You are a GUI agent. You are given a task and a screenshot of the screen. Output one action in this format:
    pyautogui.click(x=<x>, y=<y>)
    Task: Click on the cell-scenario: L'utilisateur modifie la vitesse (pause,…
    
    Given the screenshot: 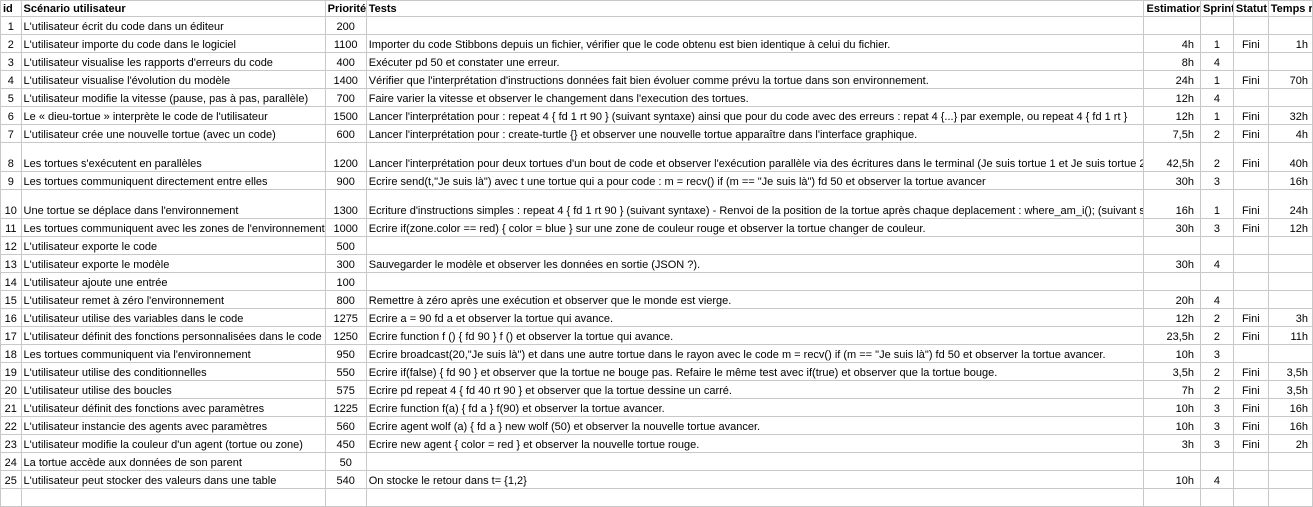 What is the action you would take?
    pyautogui.click(x=173, y=97)
    